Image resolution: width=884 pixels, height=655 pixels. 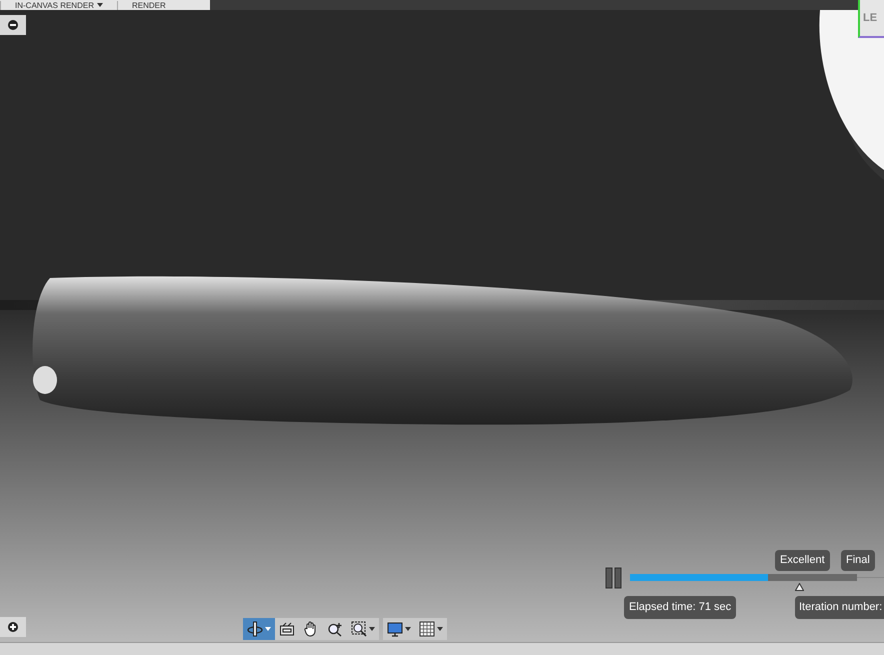 I want to click on pause-button, so click(x=614, y=578).